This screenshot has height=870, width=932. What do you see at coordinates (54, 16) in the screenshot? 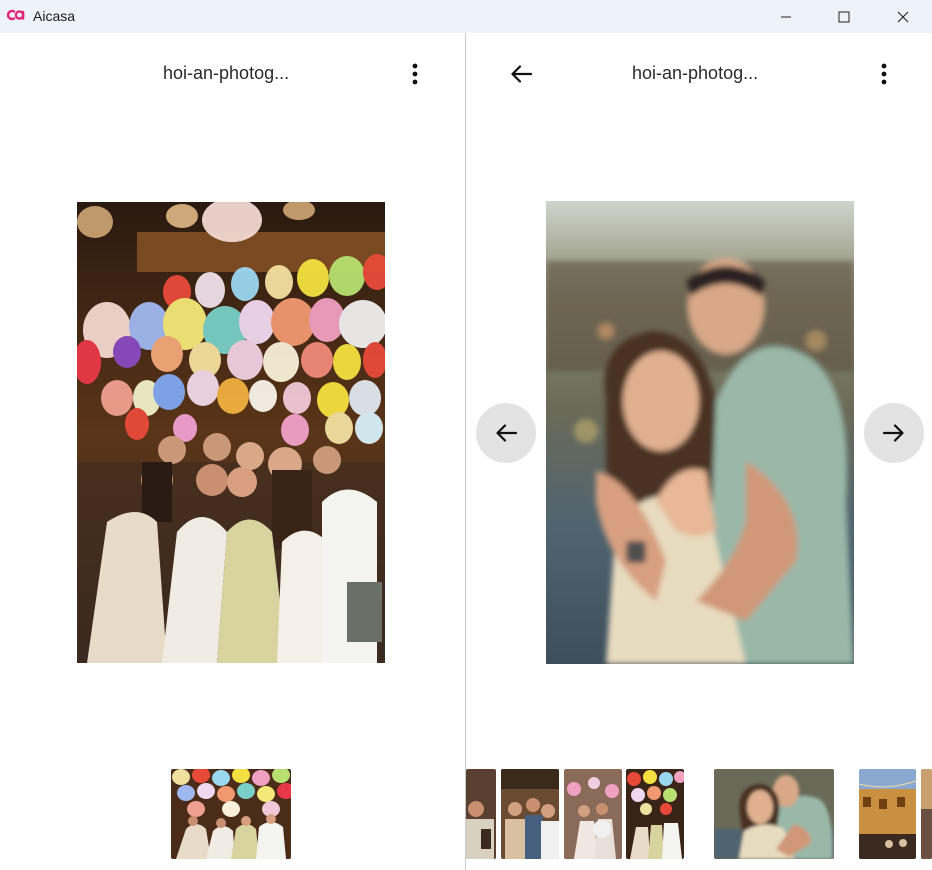
I see `app-name: Aicasa` at bounding box center [54, 16].